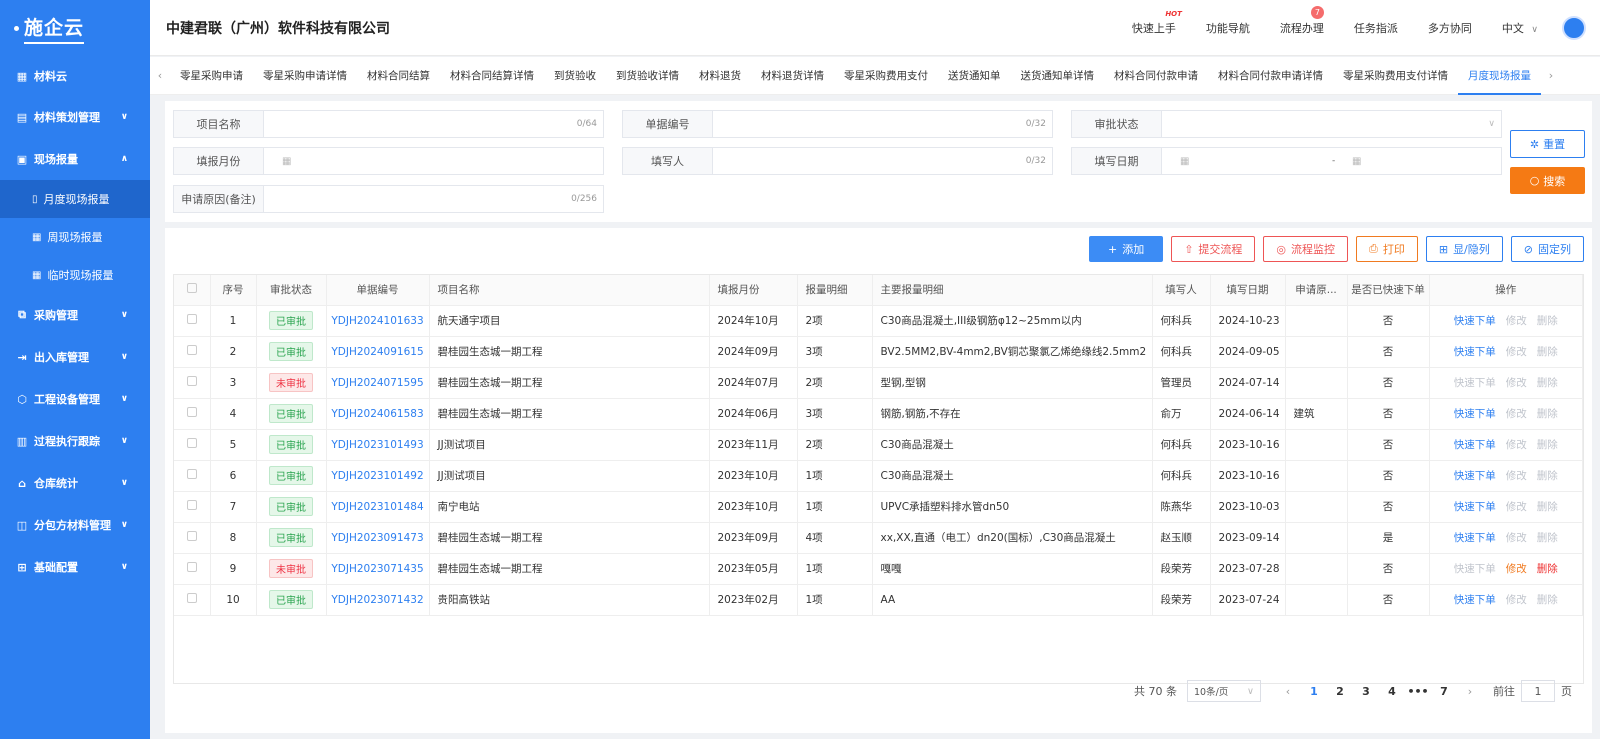  I want to click on function-nav-button: 功能导航, so click(1228, 28).